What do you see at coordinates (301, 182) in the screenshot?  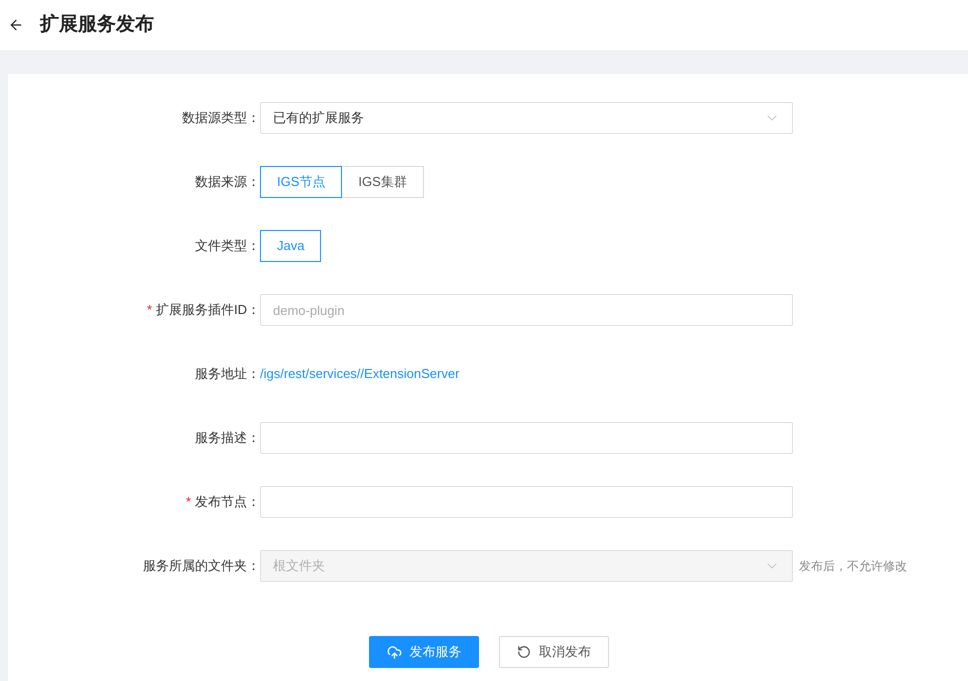 I see `radio-button: IGS节点` at bounding box center [301, 182].